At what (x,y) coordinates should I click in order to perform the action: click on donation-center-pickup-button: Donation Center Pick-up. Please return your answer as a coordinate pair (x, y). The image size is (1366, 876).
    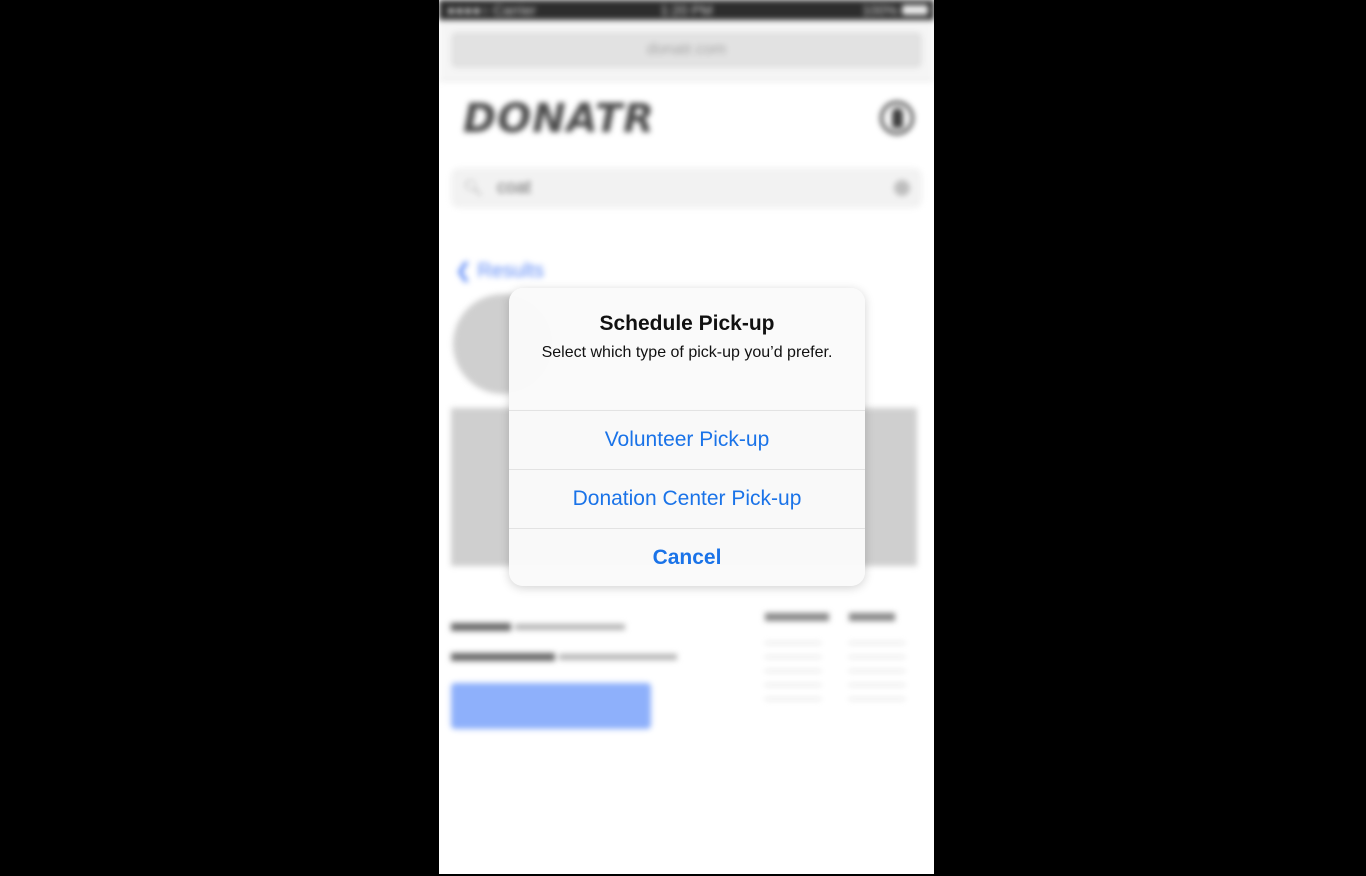
    Looking at the image, I should click on (687, 498).